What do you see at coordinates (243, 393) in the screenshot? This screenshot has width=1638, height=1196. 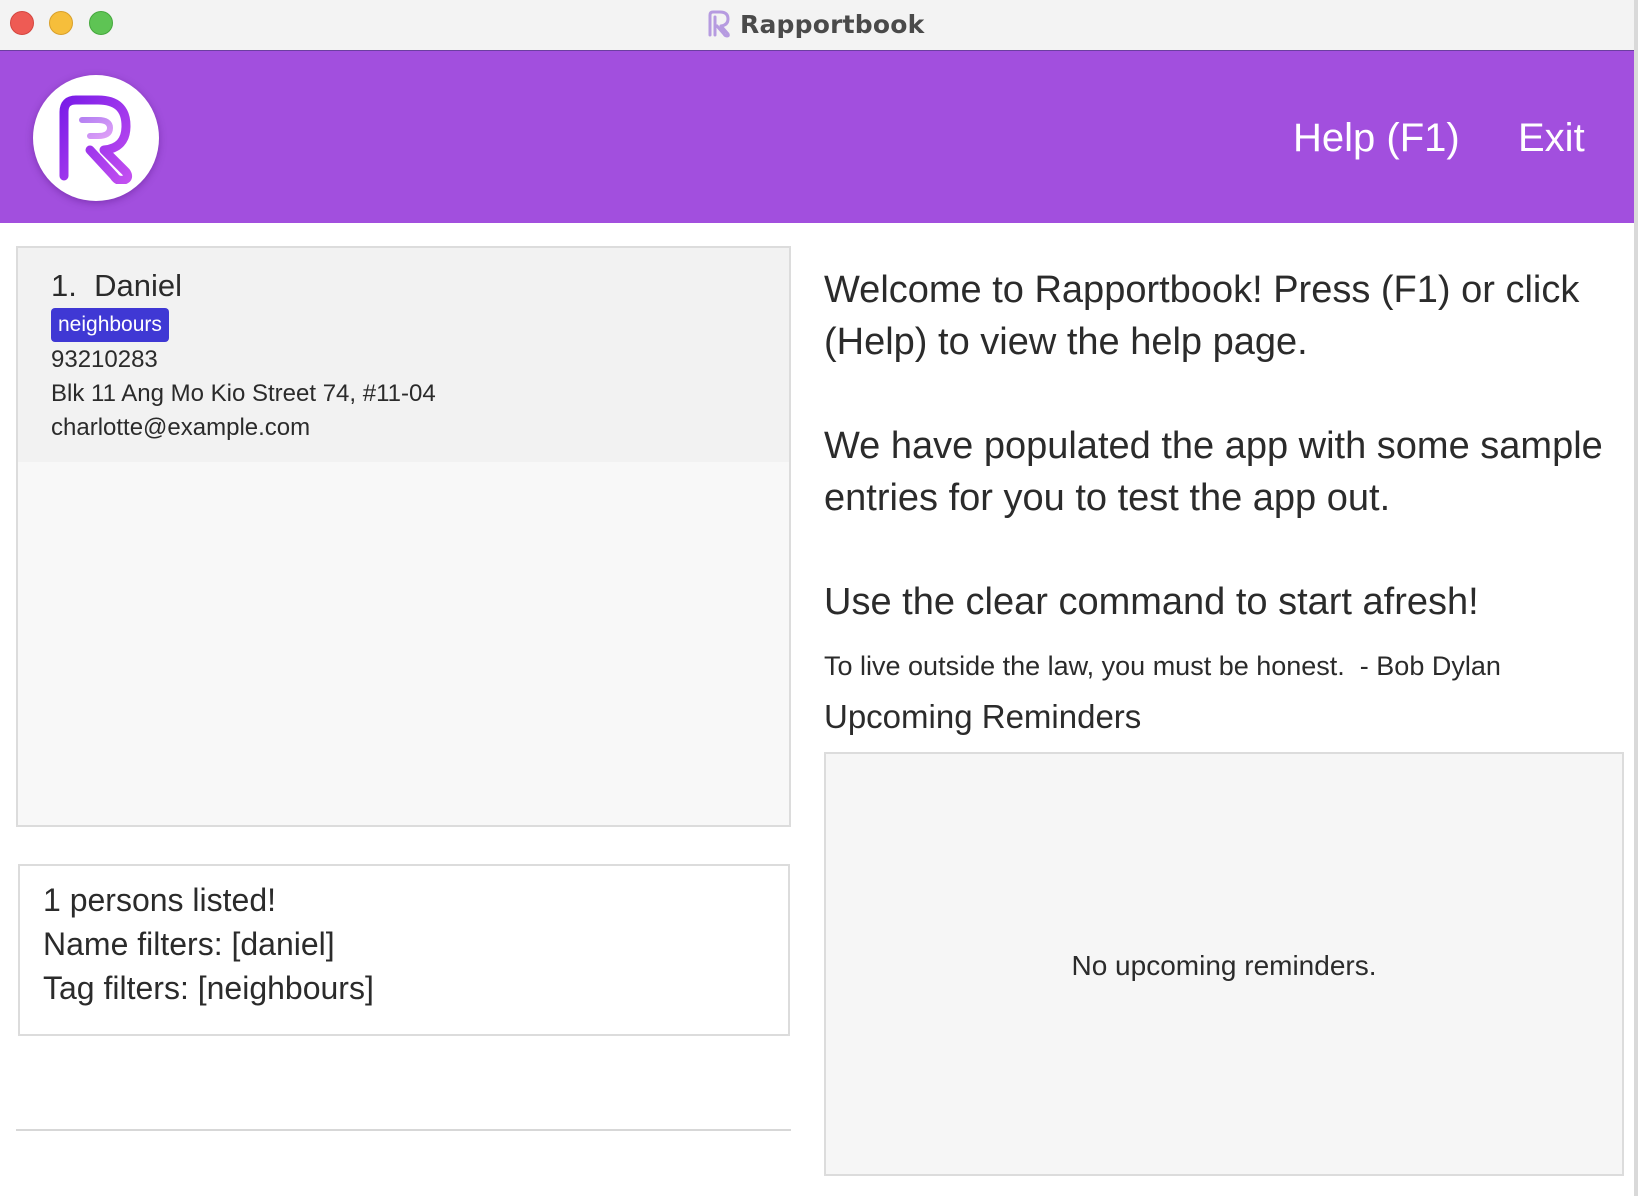 I see `person-address: Blk 11 Ang Mo Kio Street 74, #11-04` at bounding box center [243, 393].